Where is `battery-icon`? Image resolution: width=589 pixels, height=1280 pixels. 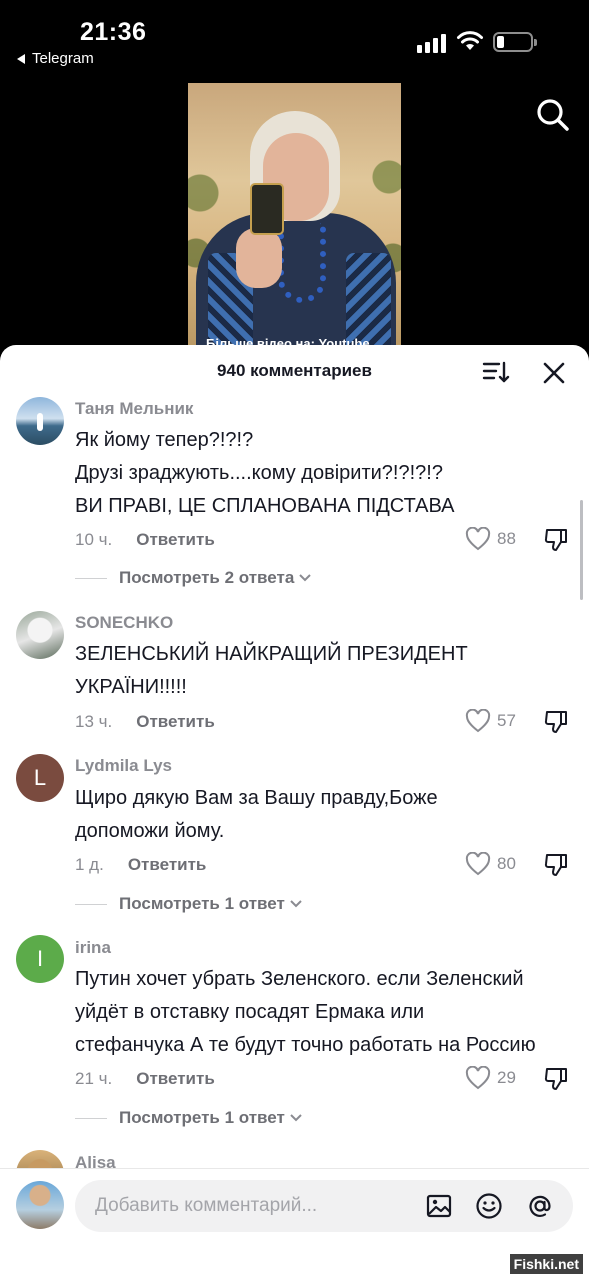
battery-icon is located at coordinates (515, 42).